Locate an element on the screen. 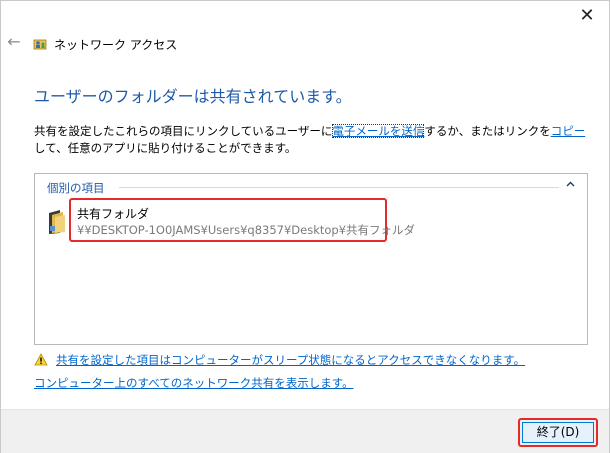 The height and width of the screenshot is (453, 610). close-button: ✕ is located at coordinates (587, 16).